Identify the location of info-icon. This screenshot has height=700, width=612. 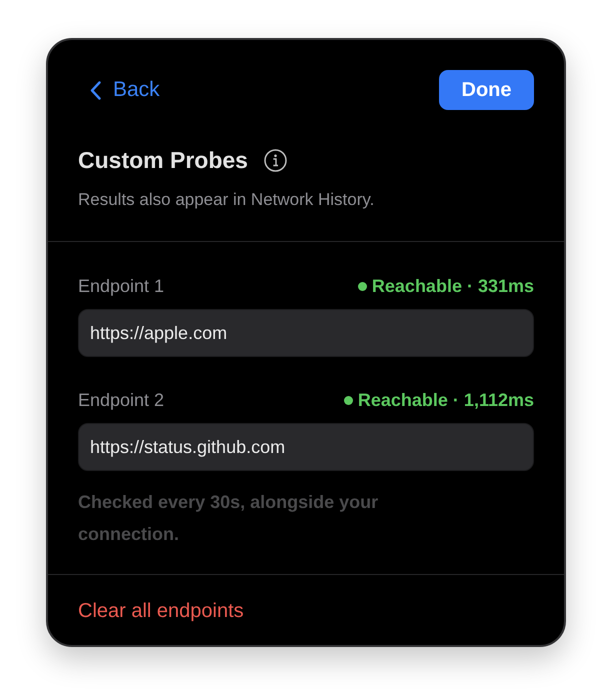
(275, 160).